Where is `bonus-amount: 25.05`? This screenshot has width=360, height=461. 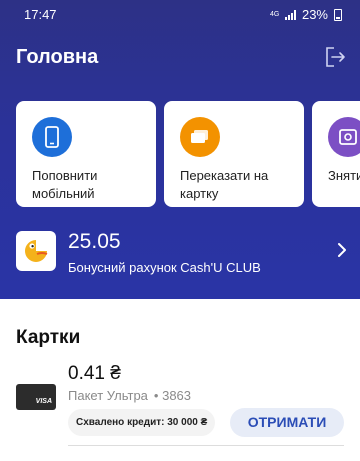 bonus-amount: 25.05 is located at coordinates (94, 241).